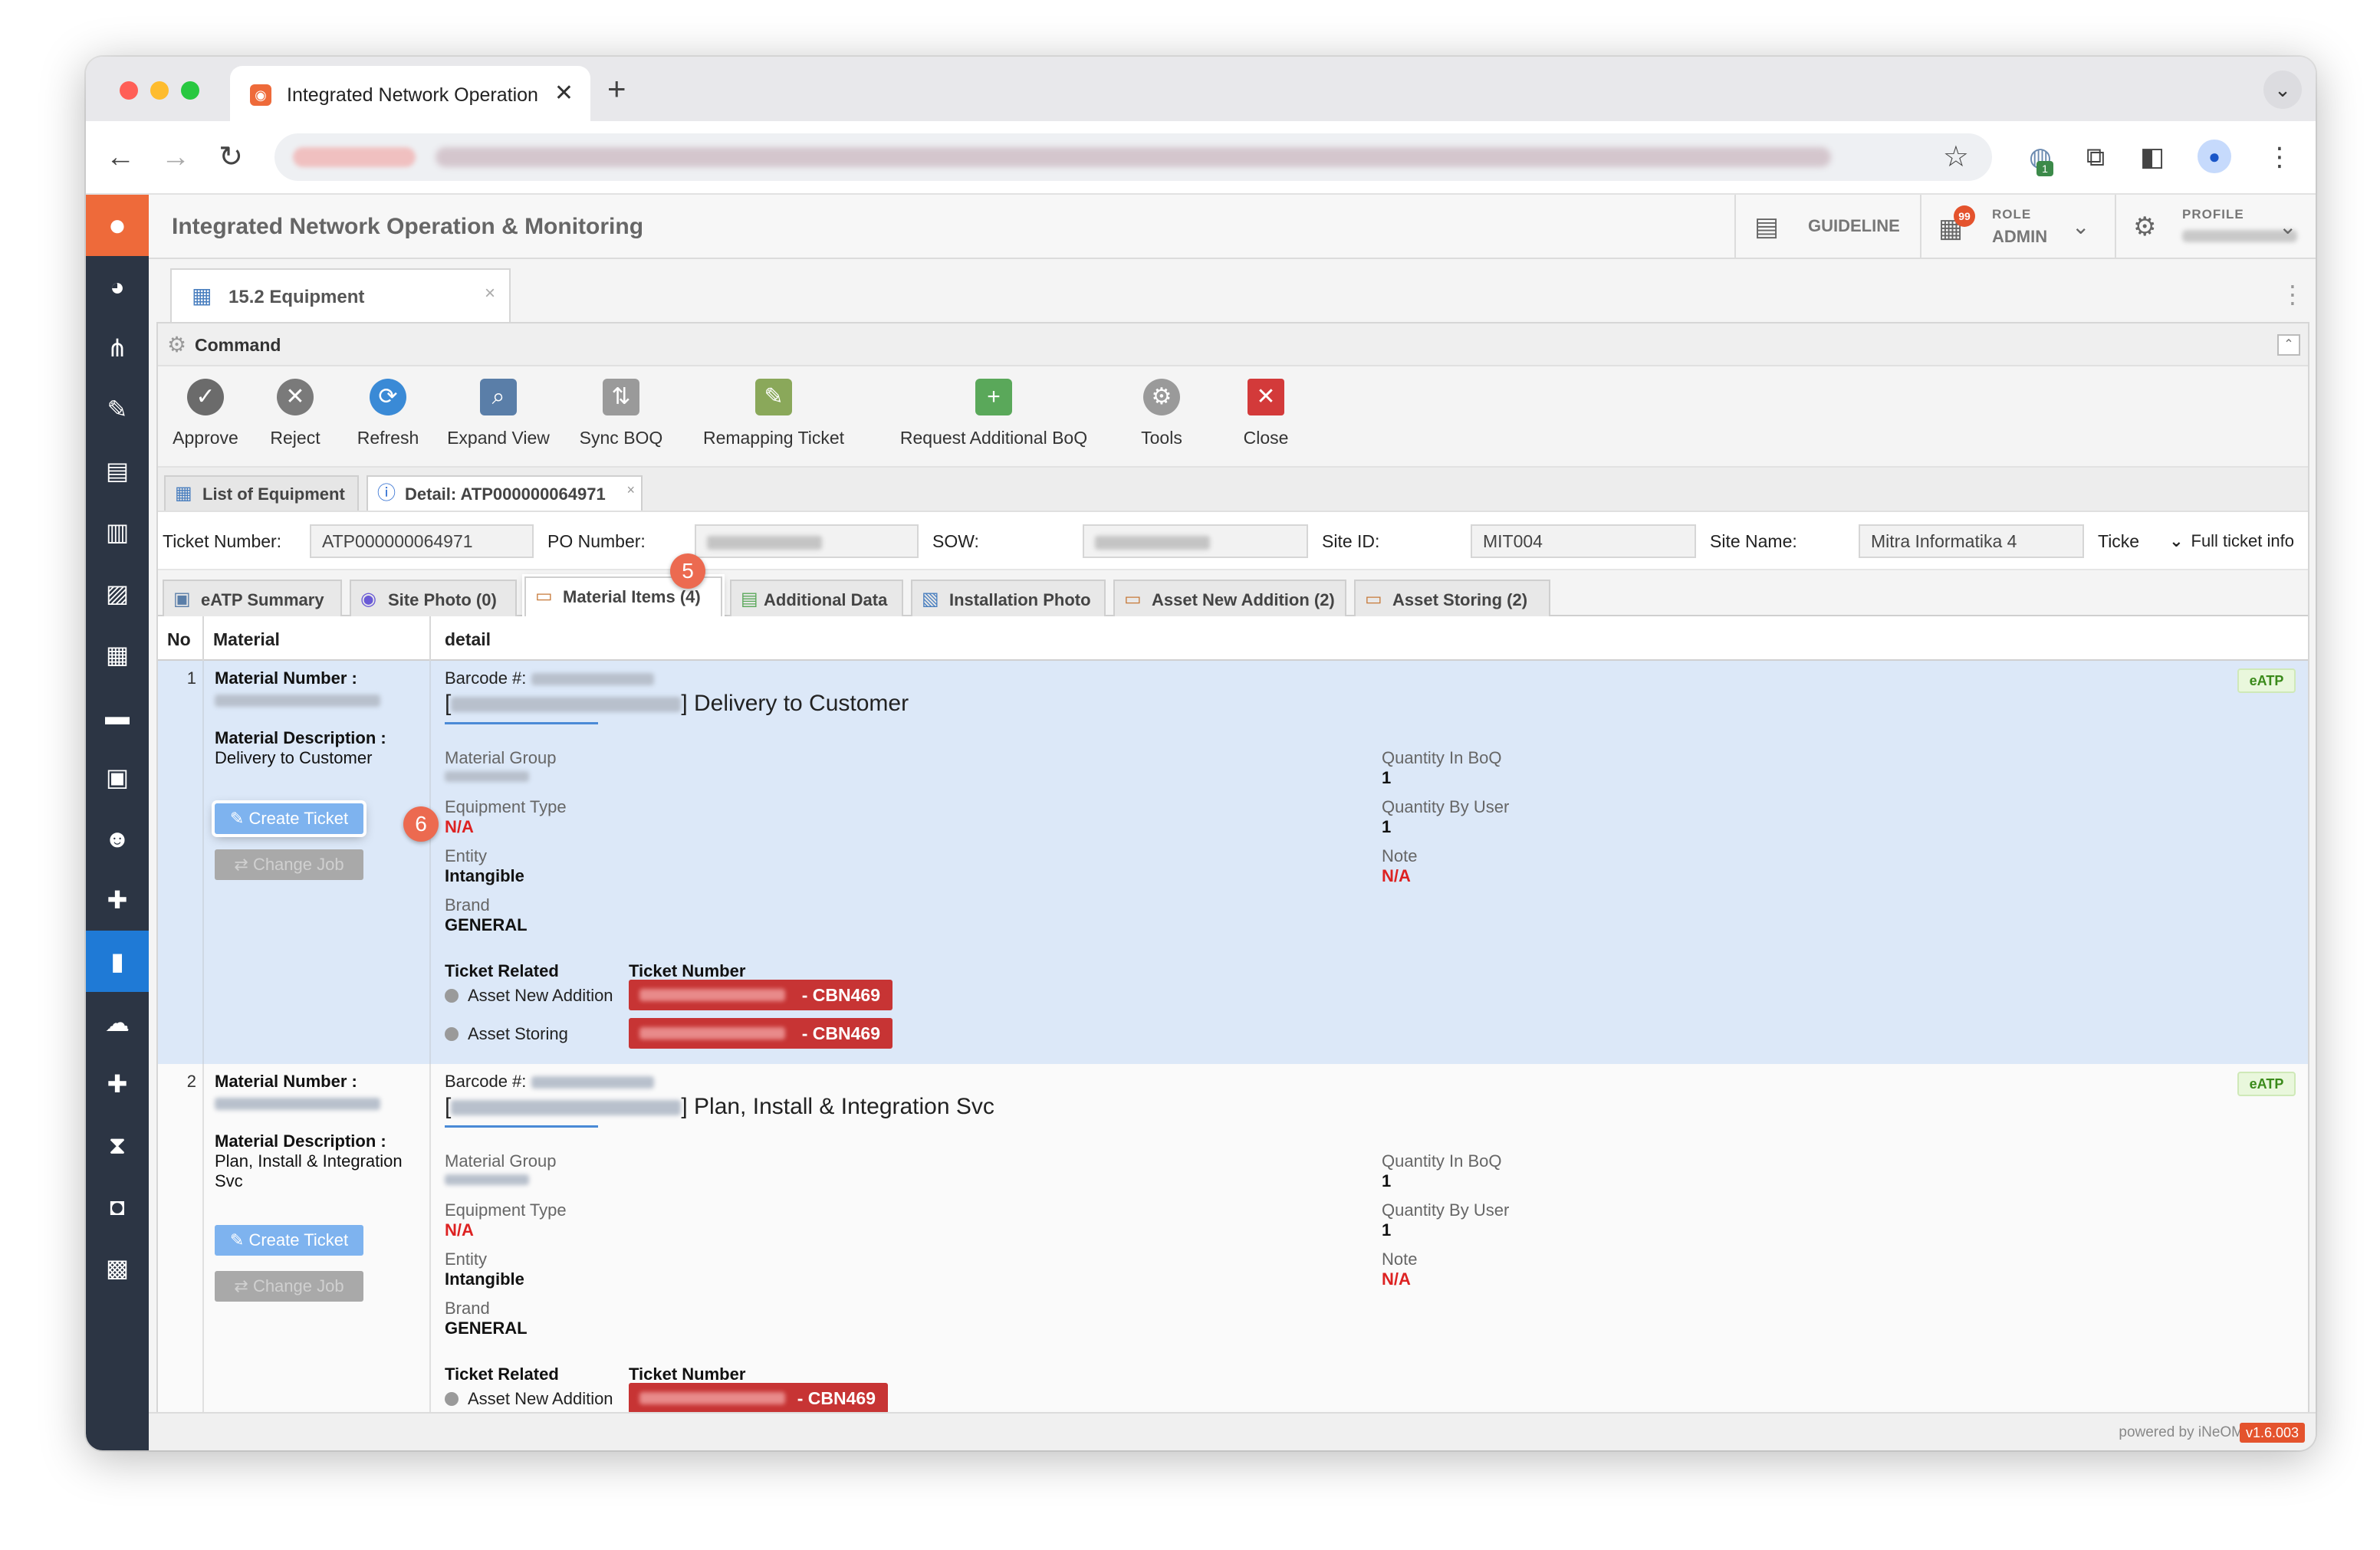  I want to click on site-id-field: MIT004, so click(1584, 541).